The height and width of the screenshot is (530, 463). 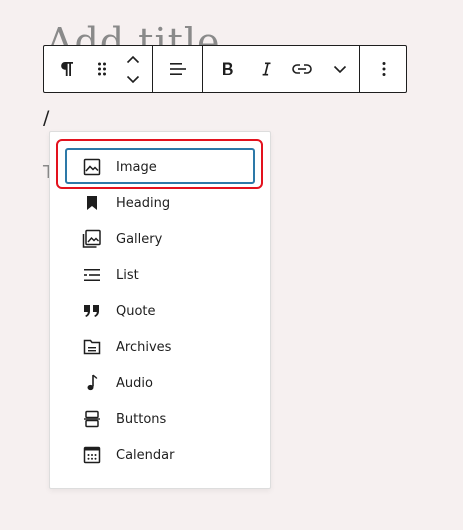 I want to click on format-group, so click(x=281, y=69).